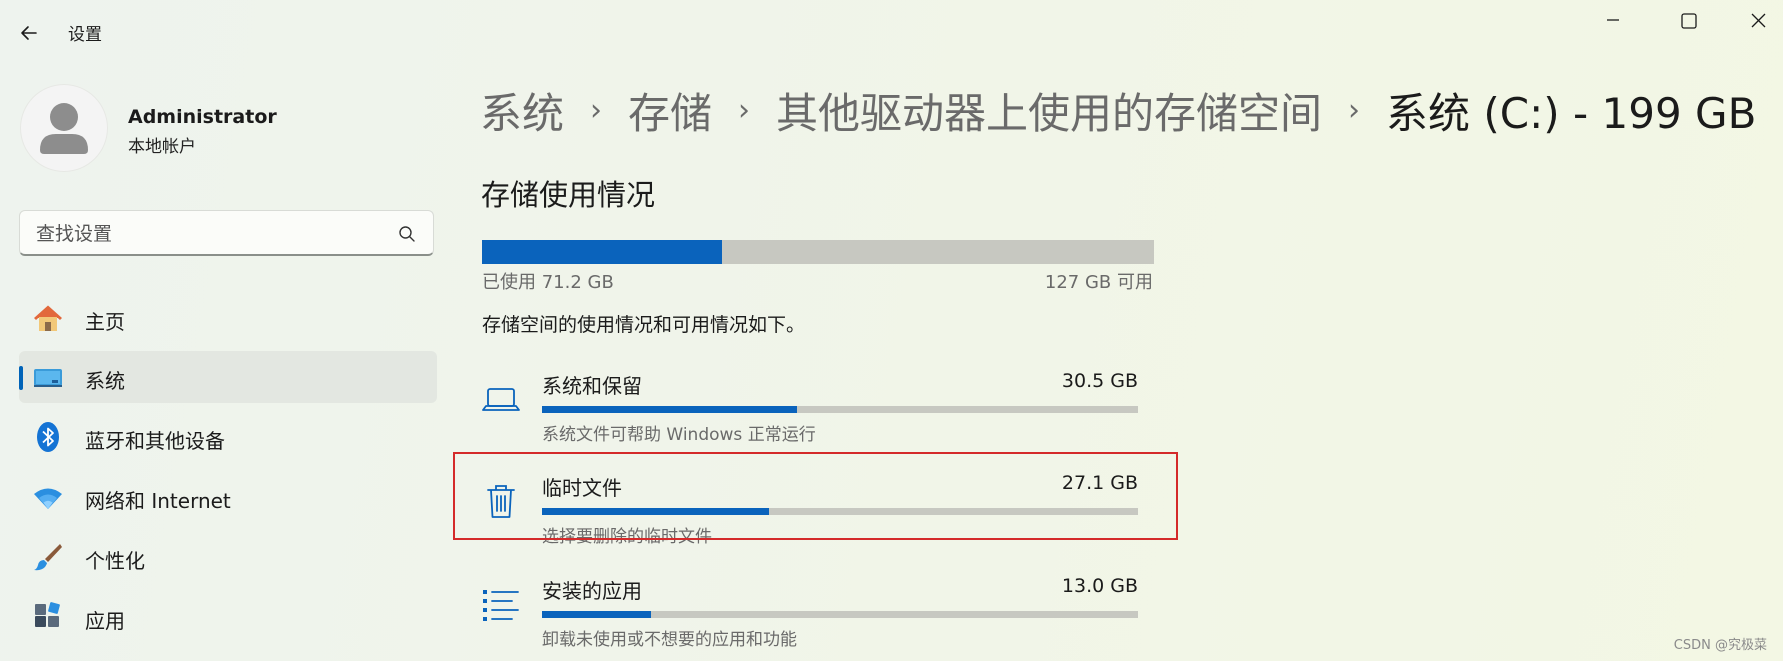 This screenshot has height=661, width=1783. Describe the element at coordinates (228, 557) in the screenshot. I see `sidebar-item-personalization: 个性化` at that location.